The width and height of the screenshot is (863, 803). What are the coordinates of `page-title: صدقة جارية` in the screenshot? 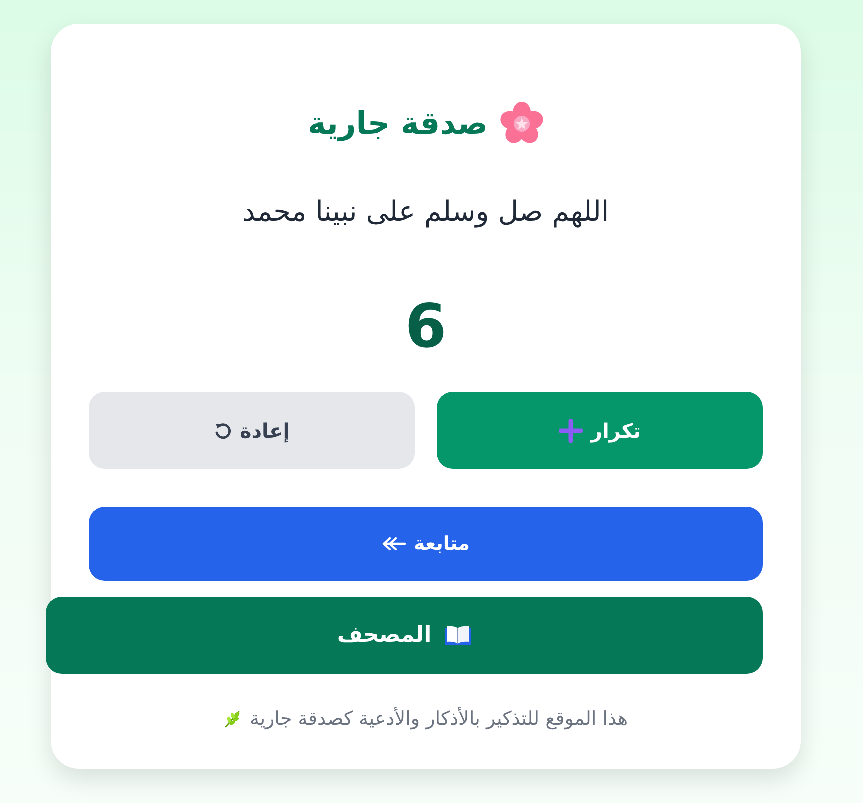 It's located at (398, 124).